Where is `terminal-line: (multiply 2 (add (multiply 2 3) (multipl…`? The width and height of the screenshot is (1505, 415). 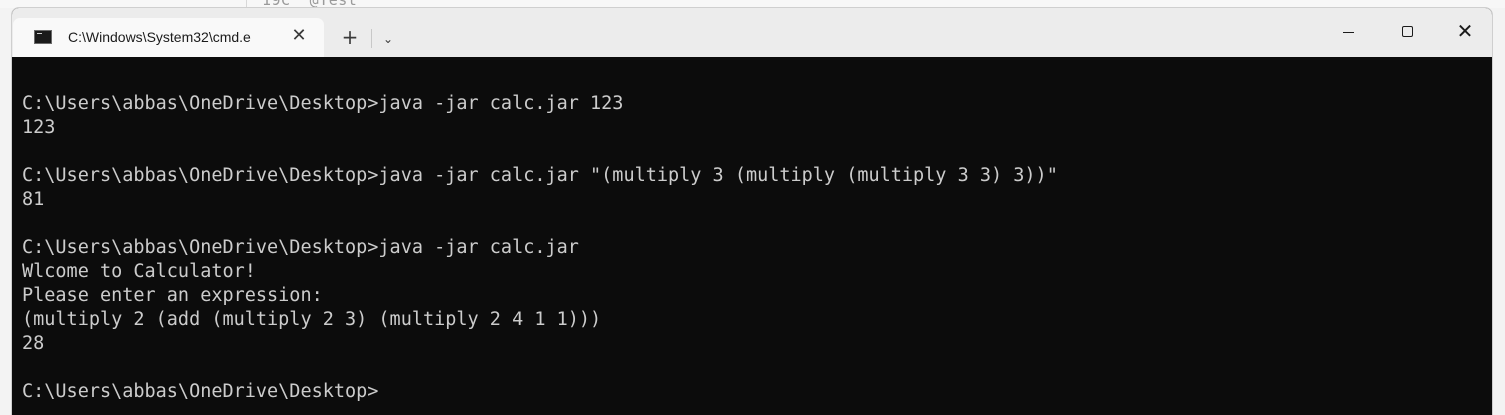 terminal-line: (multiply 2 (add (multiply 2 3) (multipl… is located at coordinates (312, 319).